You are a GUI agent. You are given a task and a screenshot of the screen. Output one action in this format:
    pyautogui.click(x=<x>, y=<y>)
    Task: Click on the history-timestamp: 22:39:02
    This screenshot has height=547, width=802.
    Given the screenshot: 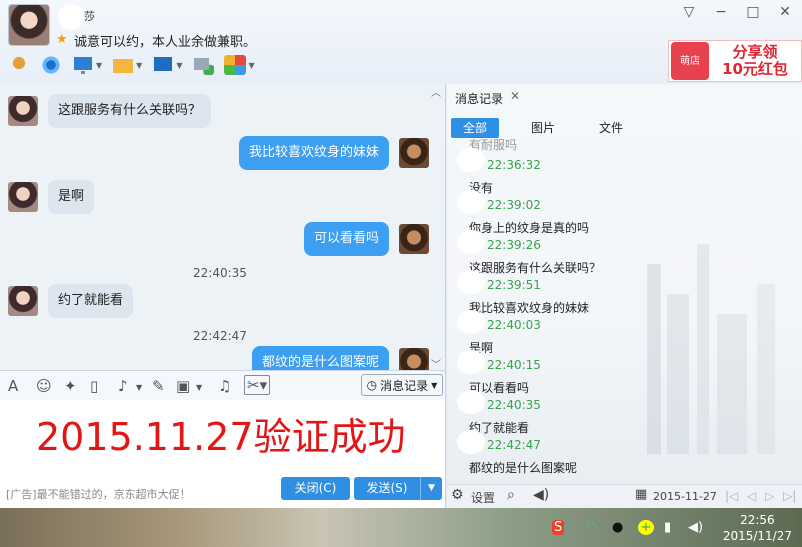 What is the action you would take?
    pyautogui.click(x=514, y=205)
    